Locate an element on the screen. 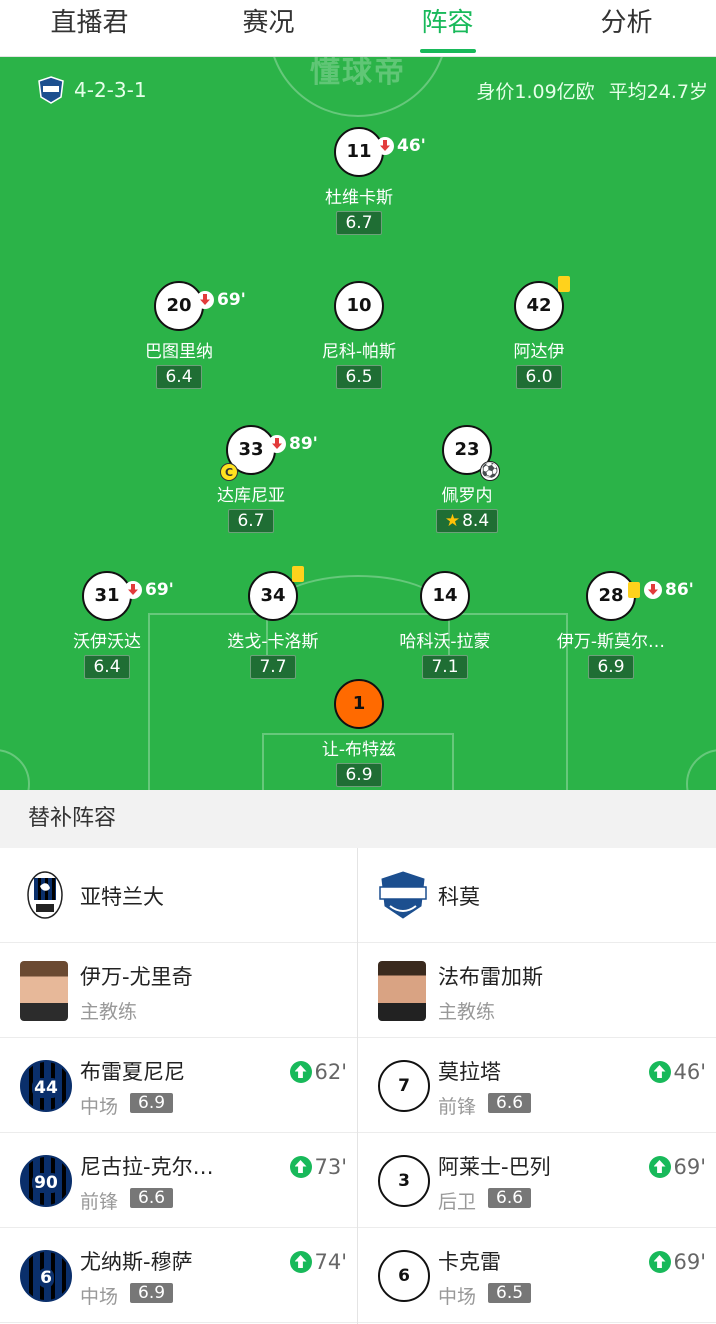 This screenshot has height=1324, width=716. star-icon: ★ is located at coordinates (452, 521).